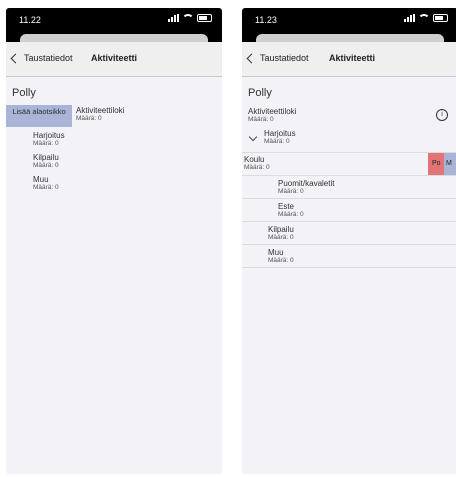 The height and width of the screenshot is (477, 456). Describe the element at coordinates (39, 116) in the screenshot. I see `add-subheading-button: Lisää alaotsikko` at that location.